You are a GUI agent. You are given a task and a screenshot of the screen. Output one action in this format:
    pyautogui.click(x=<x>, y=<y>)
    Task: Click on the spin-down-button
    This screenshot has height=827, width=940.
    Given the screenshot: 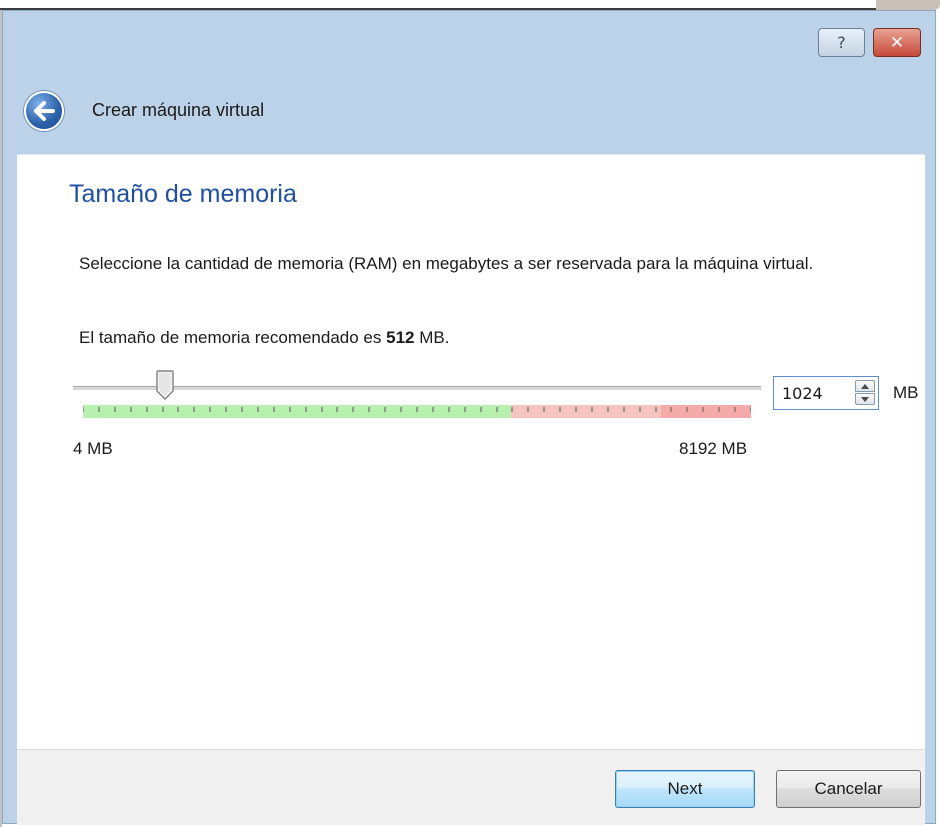 What is the action you would take?
    pyautogui.click(x=865, y=399)
    